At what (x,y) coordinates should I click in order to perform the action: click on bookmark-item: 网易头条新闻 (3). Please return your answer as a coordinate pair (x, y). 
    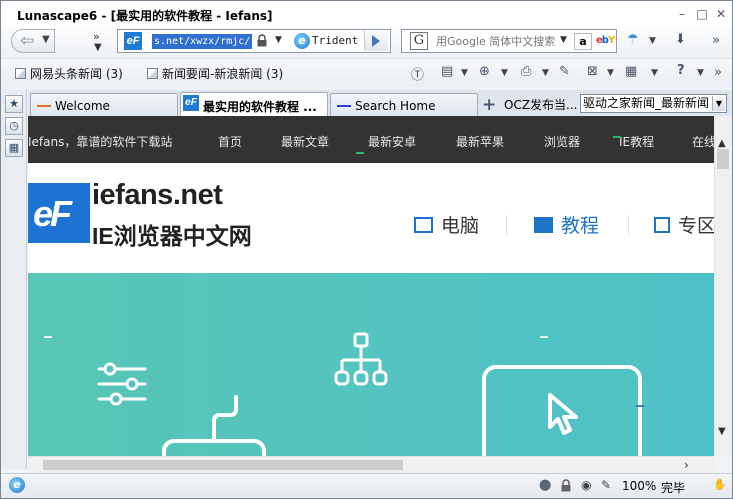
    Looking at the image, I should click on (69, 73).